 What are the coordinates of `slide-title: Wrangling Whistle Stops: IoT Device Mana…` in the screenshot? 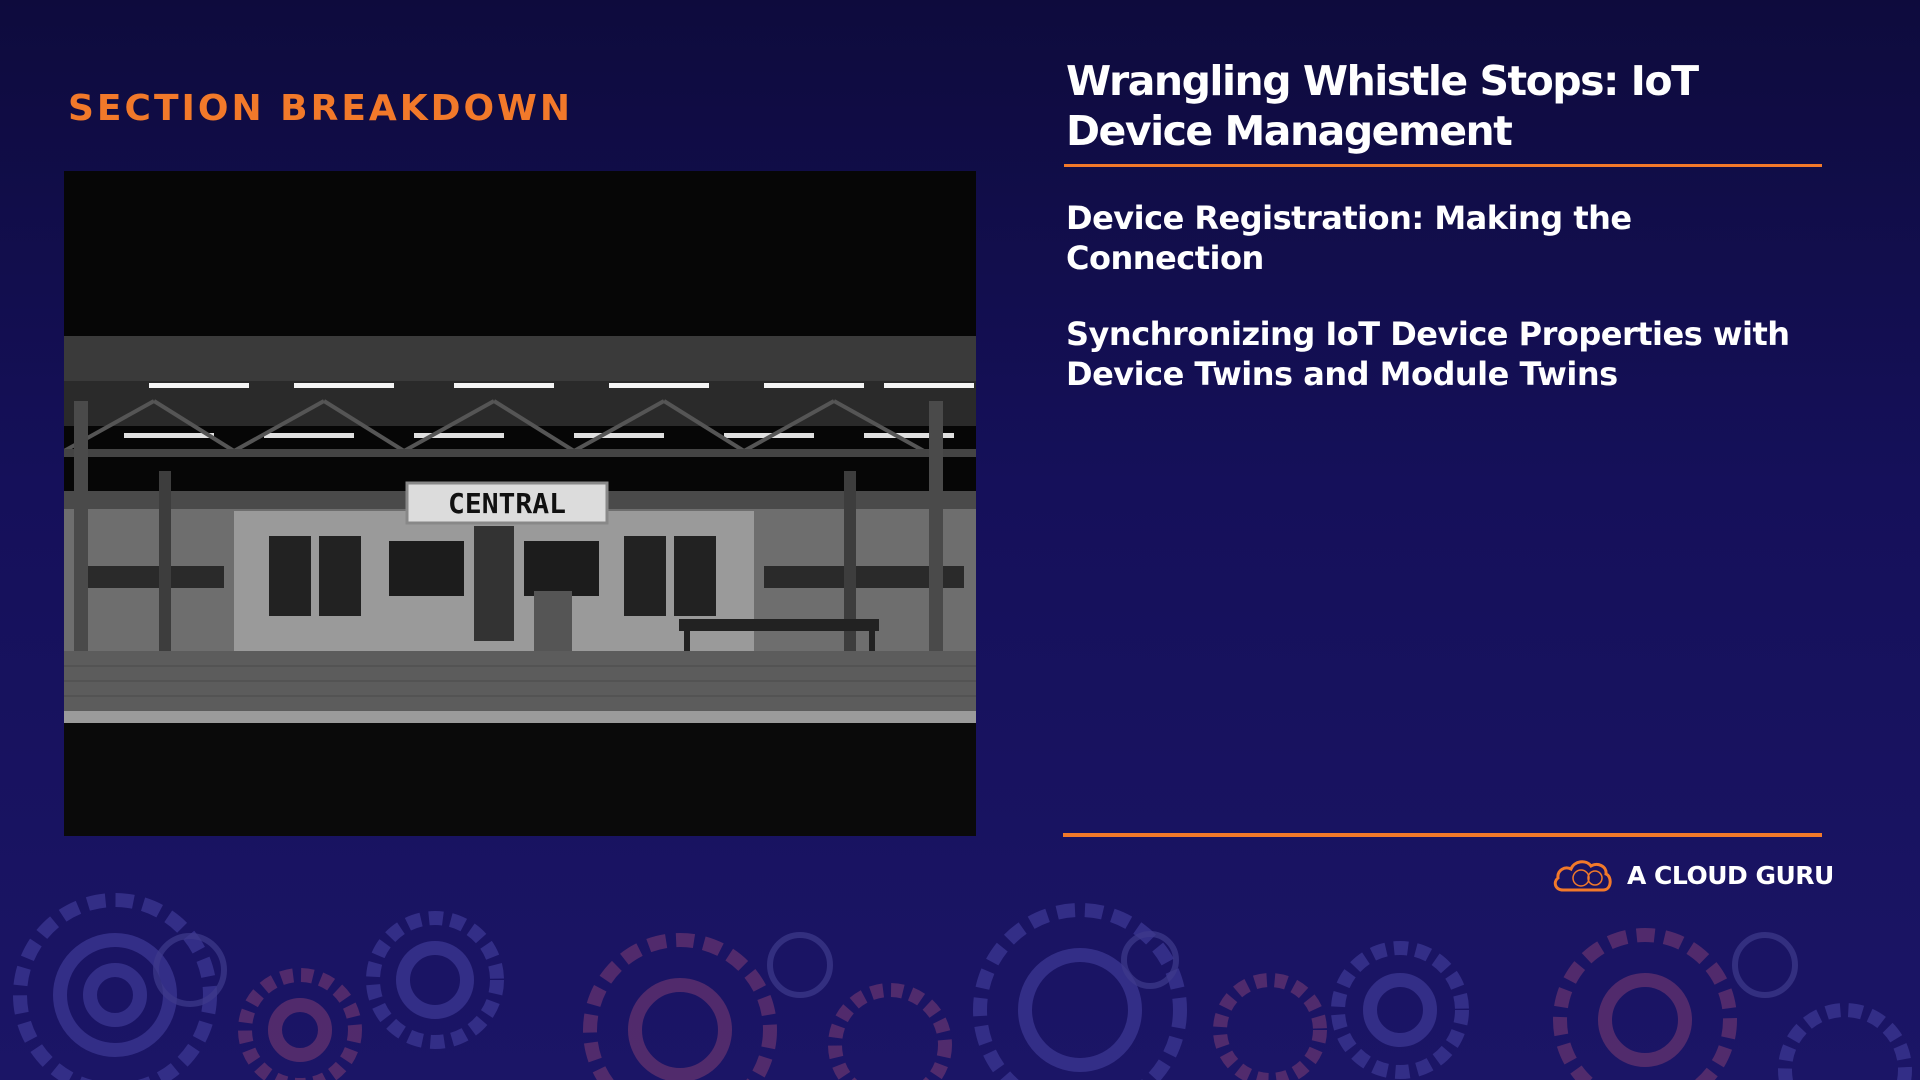 It's located at (1382, 106).